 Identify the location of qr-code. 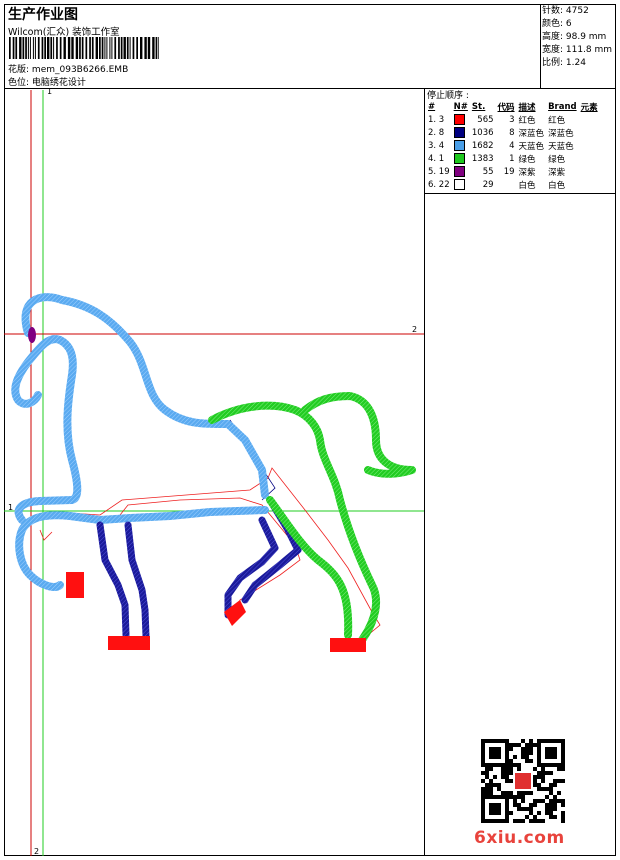
(523, 781).